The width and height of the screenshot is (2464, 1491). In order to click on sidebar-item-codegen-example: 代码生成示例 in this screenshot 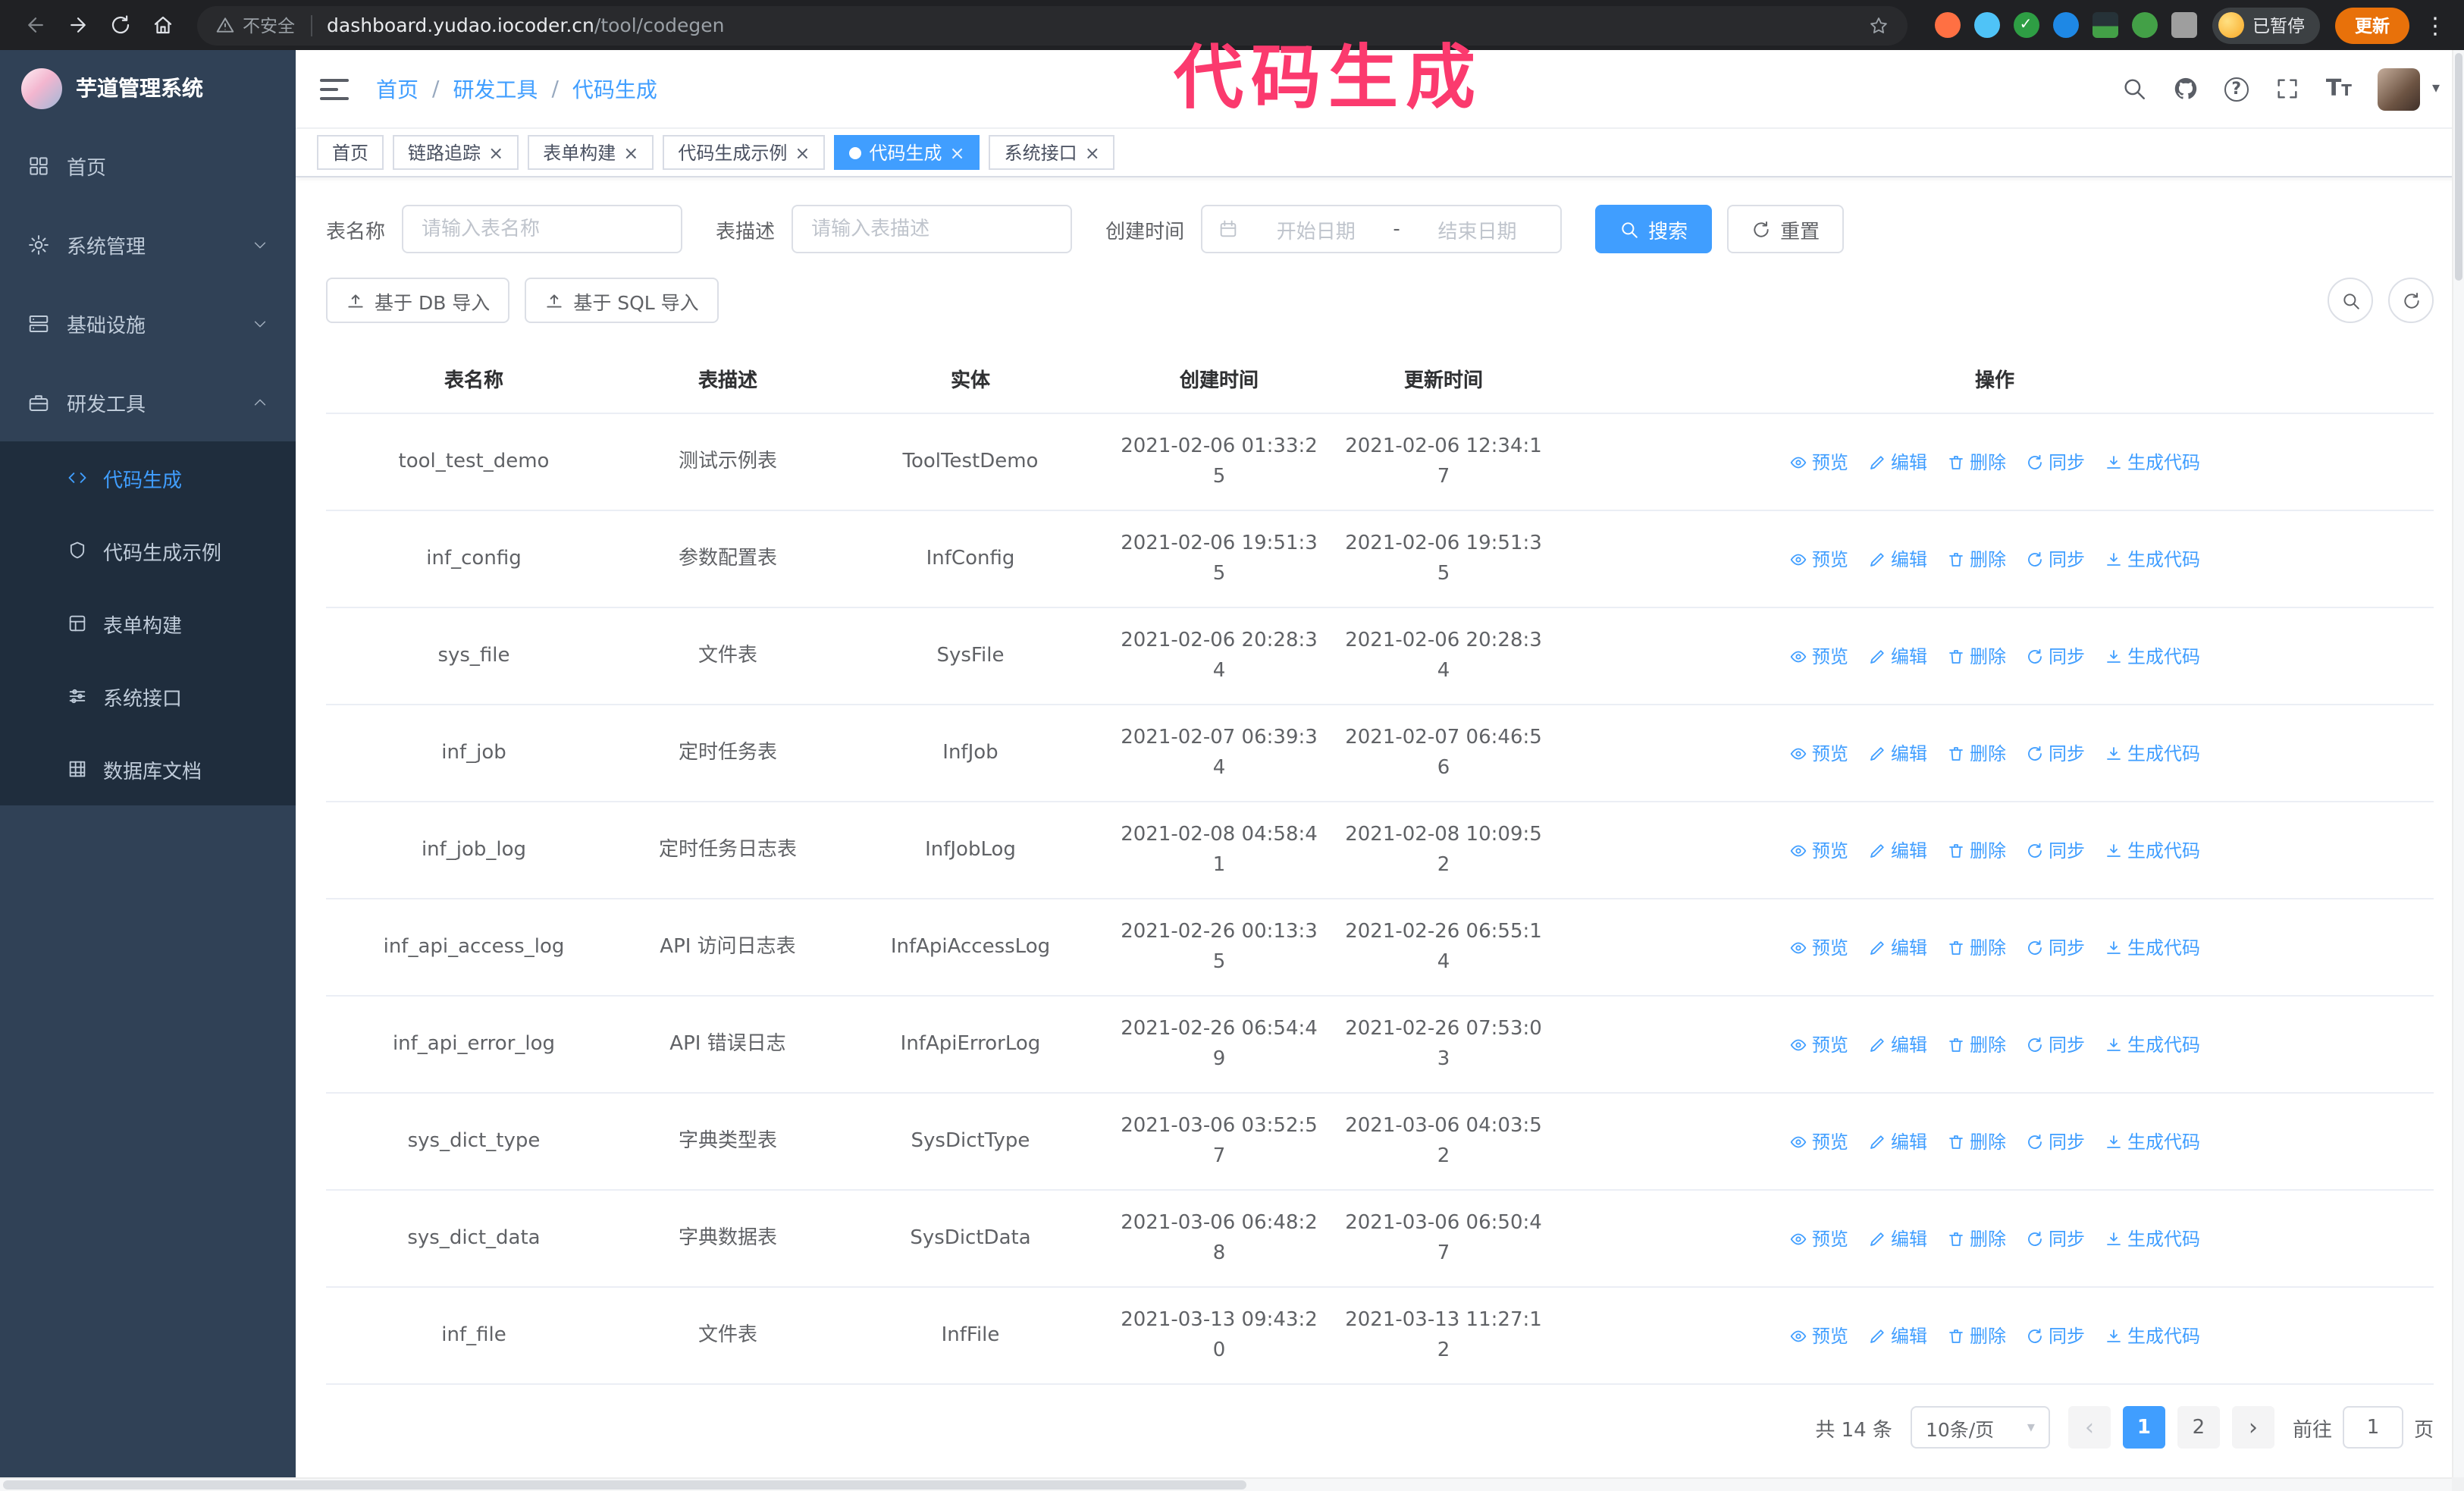, I will do `click(148, 550)`.